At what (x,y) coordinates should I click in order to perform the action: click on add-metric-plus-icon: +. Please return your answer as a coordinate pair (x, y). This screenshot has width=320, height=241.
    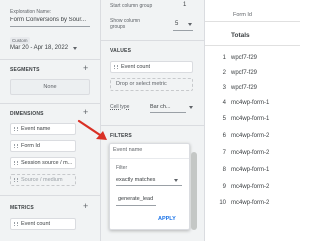
    Looking at the image, I should click on (85, 206).